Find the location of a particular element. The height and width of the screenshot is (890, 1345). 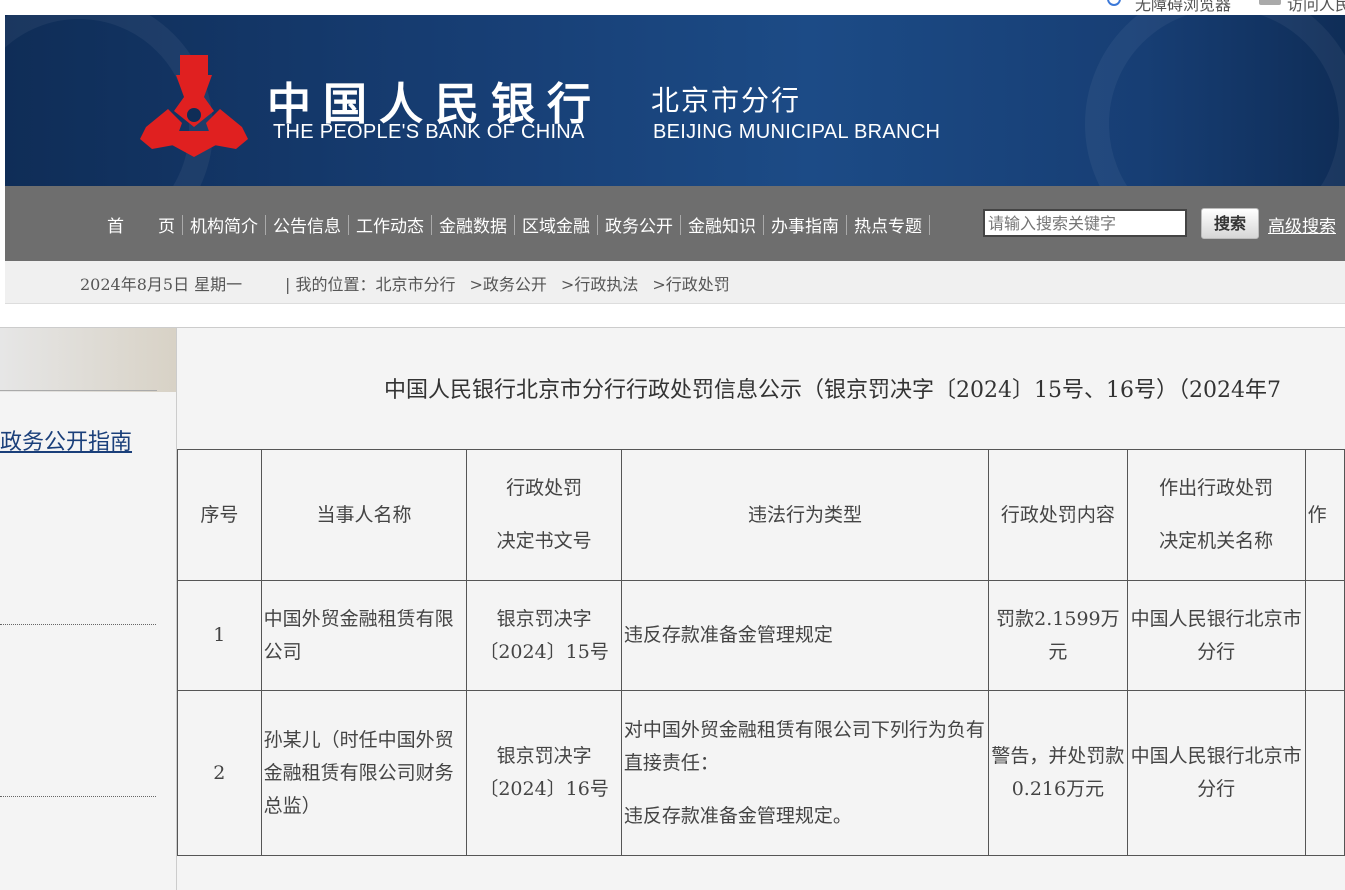

row-violation-line1: 对中国外贸金融租赁有限公司下列行为负有直接责任： is located at coordinates (804, 746).